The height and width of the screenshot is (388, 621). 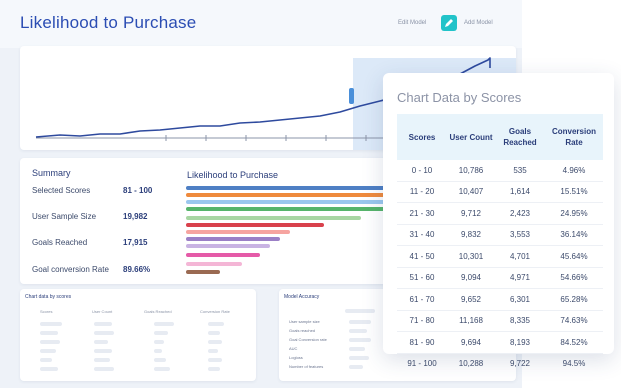 What do you see at coordinates (108, 22) in the screenshot?
I see `page-title: Likelihood to Purchase` at bounding box center [108, 22].